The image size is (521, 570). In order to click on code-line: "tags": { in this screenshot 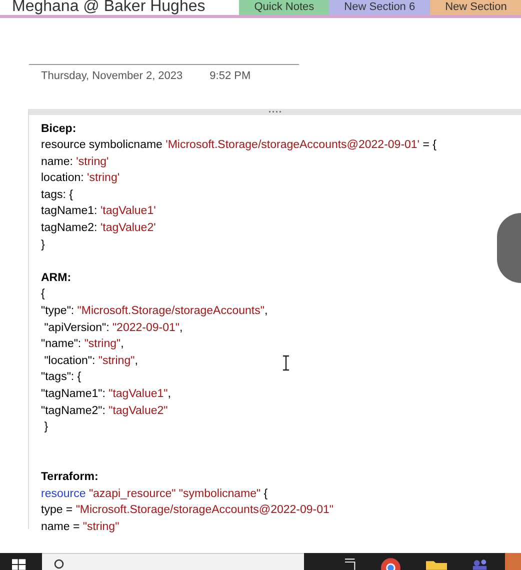, I will do `click(61, 377)`.